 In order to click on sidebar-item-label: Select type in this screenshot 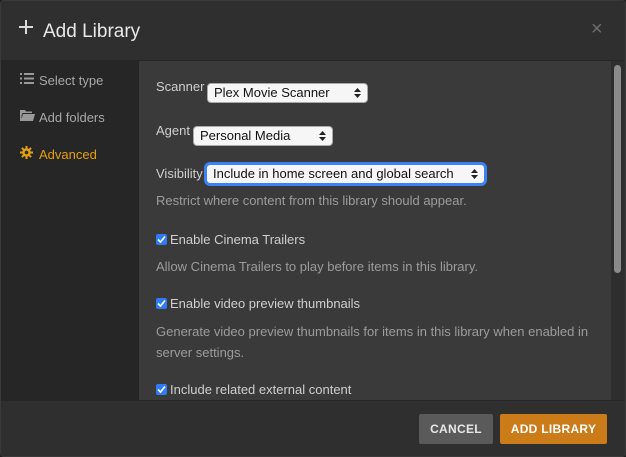, I will do `click(71, 80)`.